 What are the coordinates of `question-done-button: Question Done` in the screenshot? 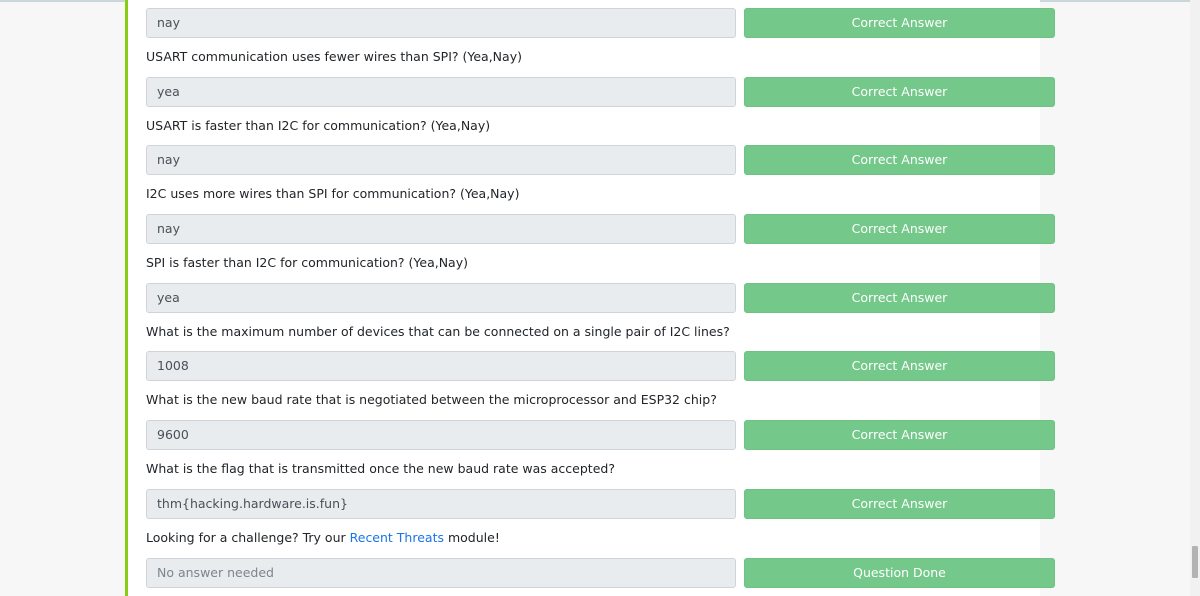 It's located at (899, 572).